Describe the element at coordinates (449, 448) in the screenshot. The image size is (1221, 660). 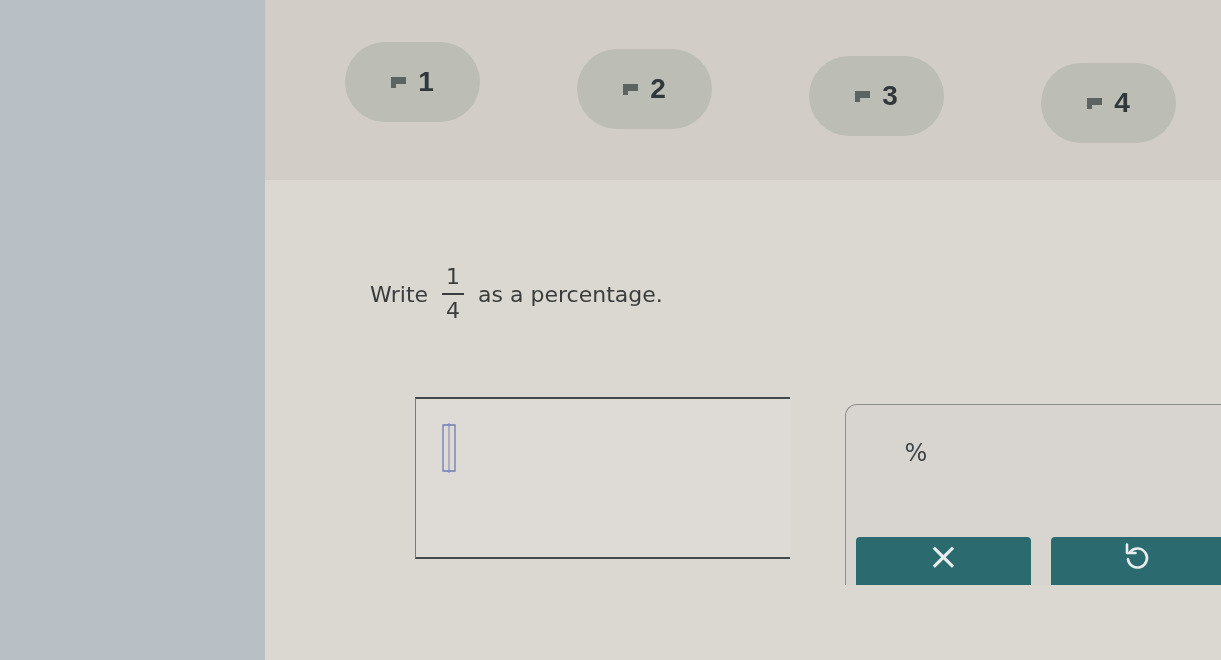
I see `cursor-icon` at that location.